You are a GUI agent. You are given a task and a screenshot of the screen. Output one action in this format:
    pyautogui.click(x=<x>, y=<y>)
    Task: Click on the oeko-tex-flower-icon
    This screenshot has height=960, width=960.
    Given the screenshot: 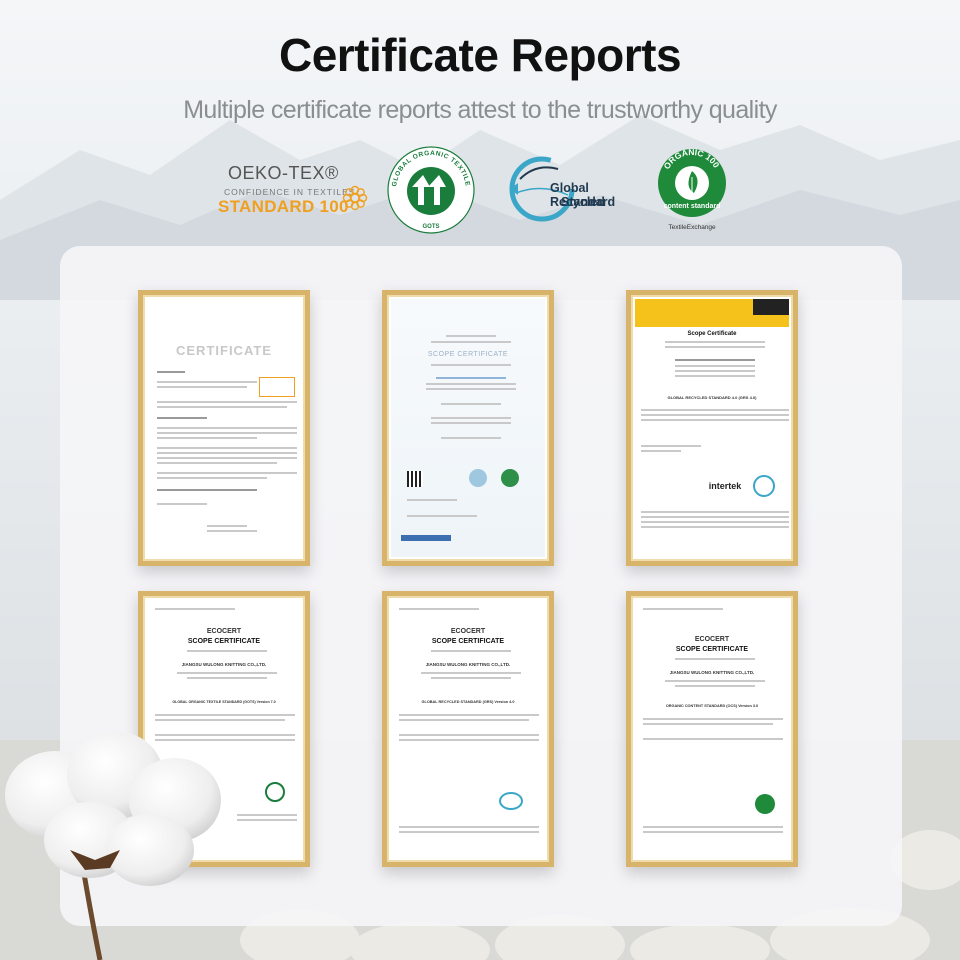 What is the action you would take?
    pyautogui.click(x=355, y=198)
    